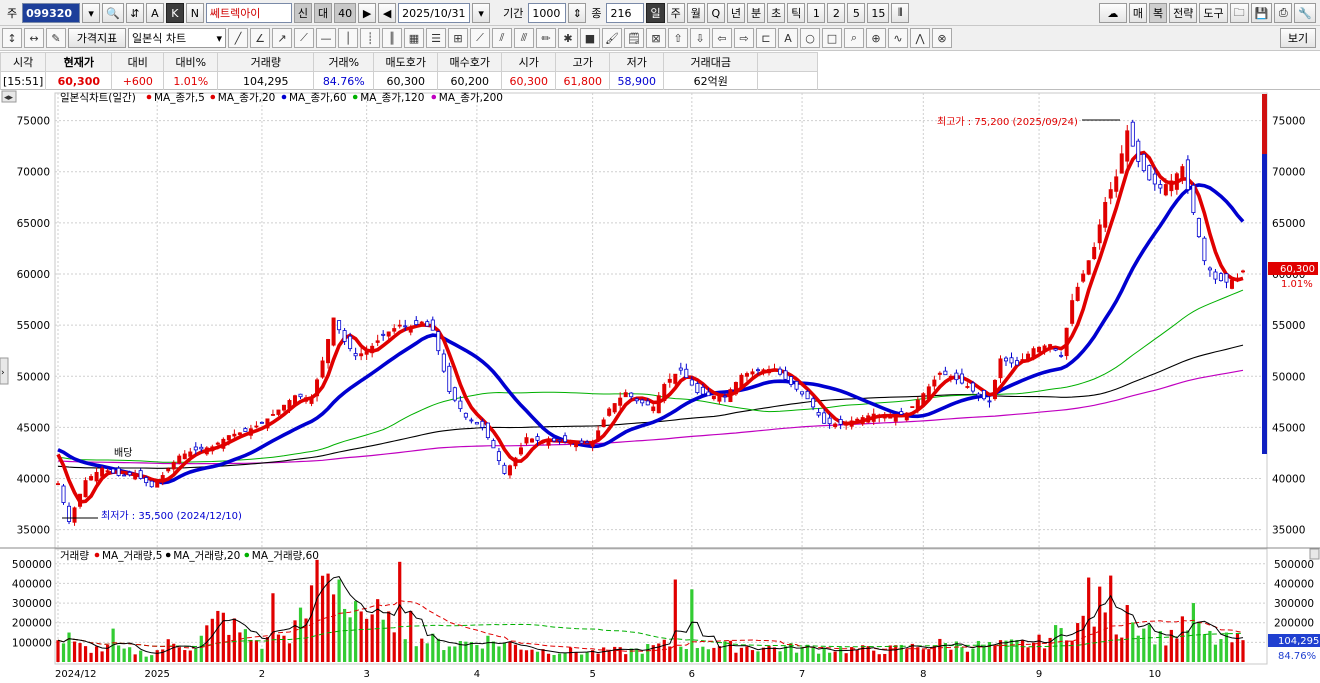  Describe the element at coordinates (502, 38) in the screenshot. I see `parallel-tool-icon: ⫽` at that location.